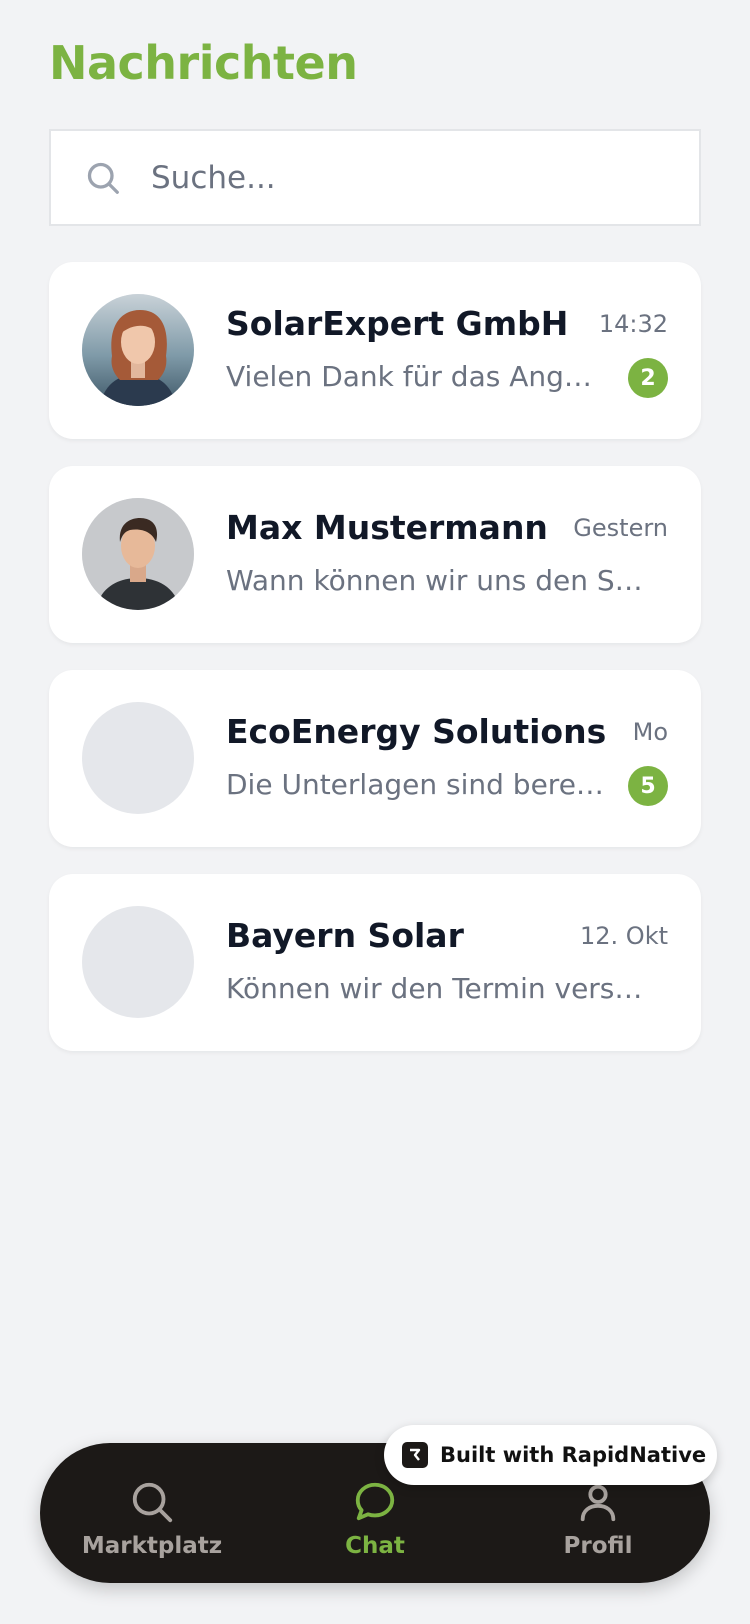 This screenshot has height=1624, width=750. What do you see at coordinates (648, 378) in the screenshot?
I see `unread-badge: 2` at bounding box center [648, 378].